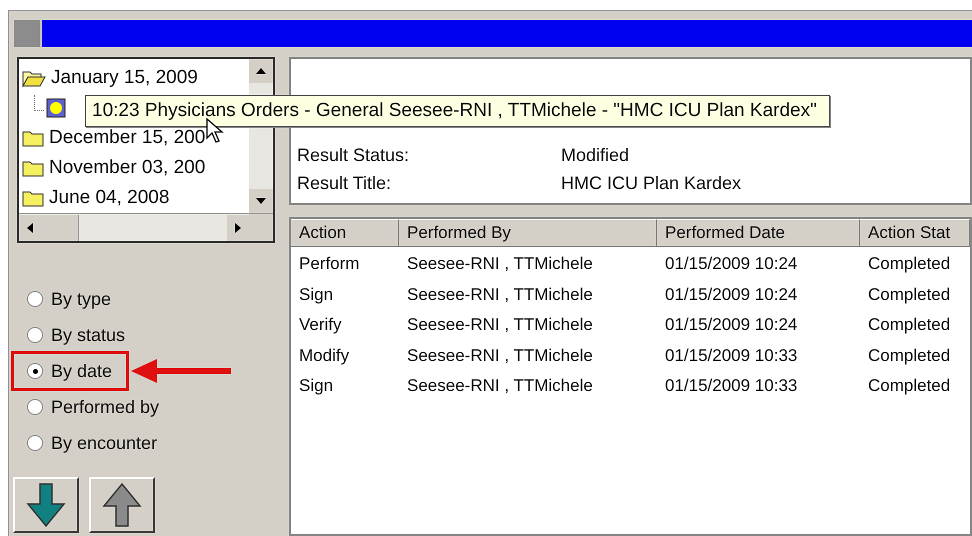 The width and height of the screenshot is (972, 536). I want to click on radio-label: By date, so click(81, 371).